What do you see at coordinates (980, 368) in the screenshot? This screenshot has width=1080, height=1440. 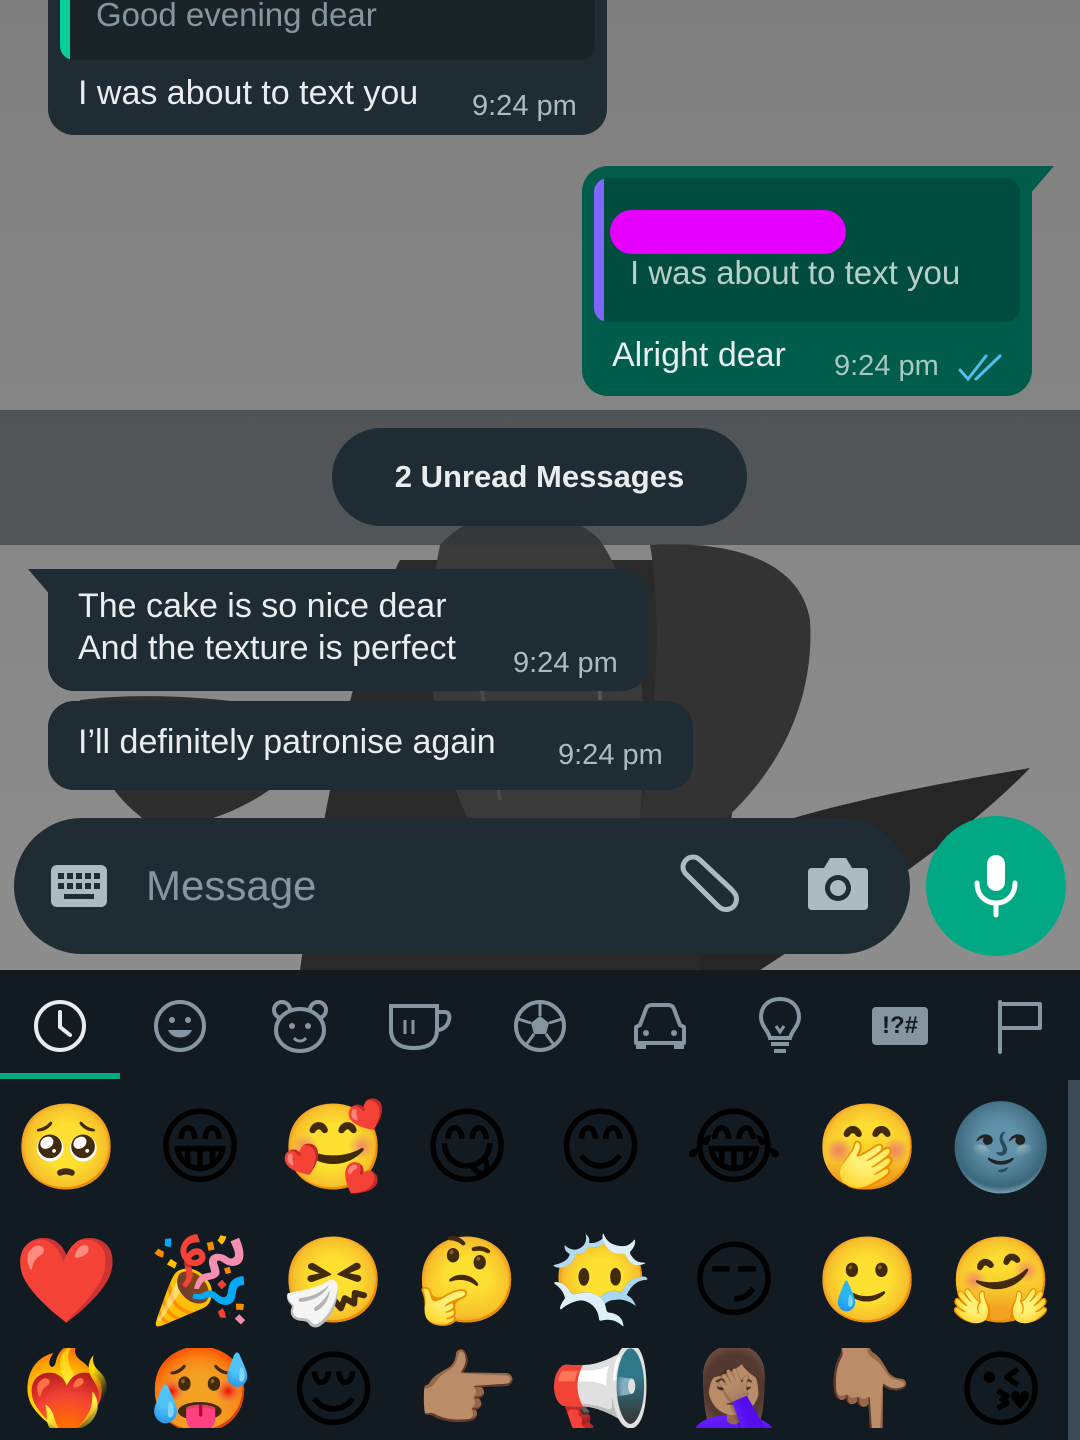 I see `read-receipt-icon` at bounding box center [980, 368].